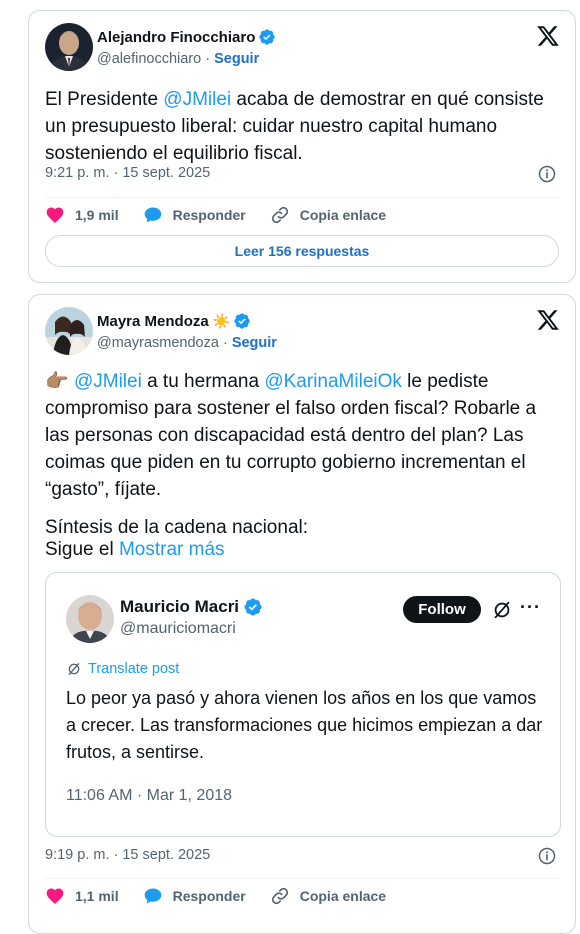 The width and height of the screenshot is (580, 934). Describe the element at coordinates (153, 321) in the screenshot. I see `author-name-text: Mayra Mendoza` at that location.